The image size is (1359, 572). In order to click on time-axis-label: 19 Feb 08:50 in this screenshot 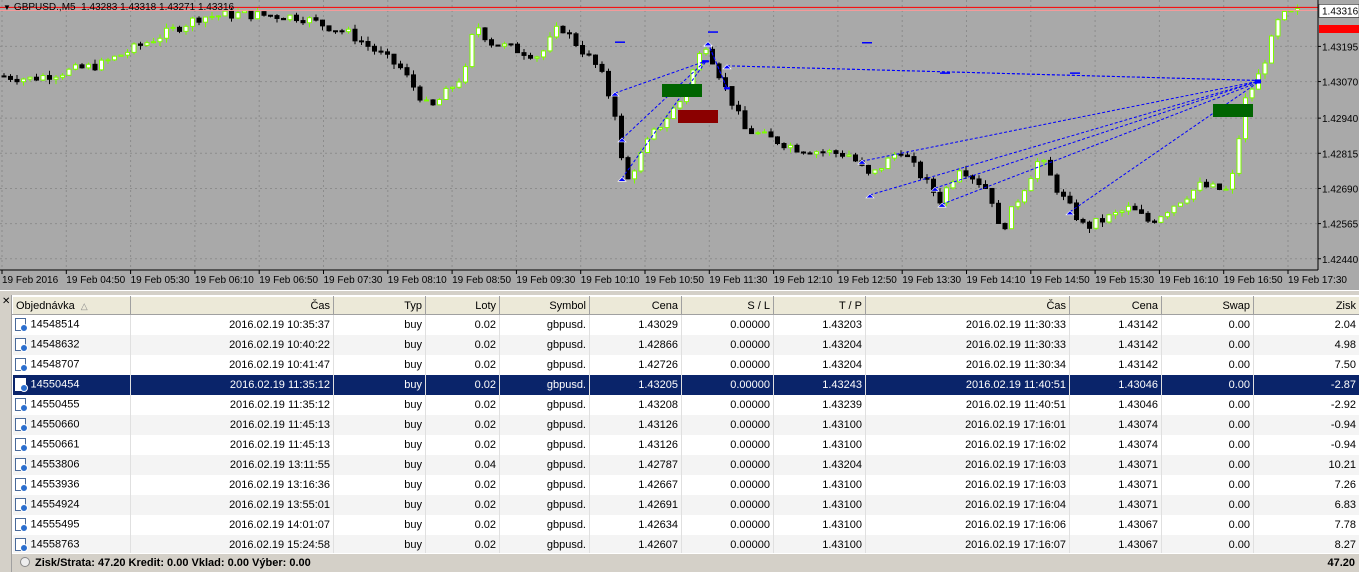, I will do `click(481, 280)`.